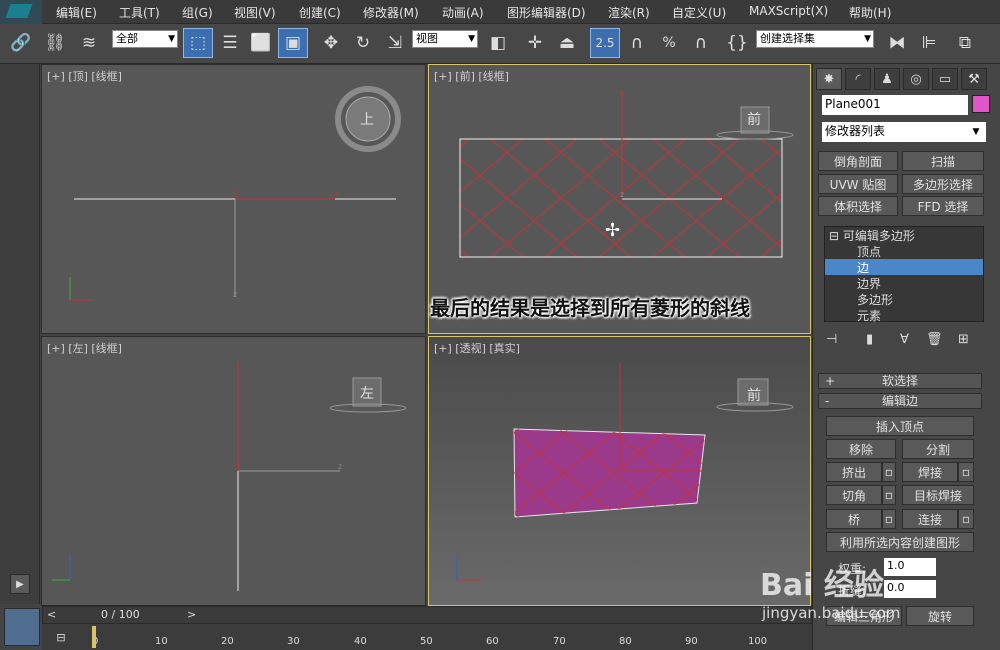 The width and height of the screenshot is (1000, 650). Describe the element at coordinates (900, 401) in the screenshot. I see `edit-edges-rollout: - 编辑边` at that location.